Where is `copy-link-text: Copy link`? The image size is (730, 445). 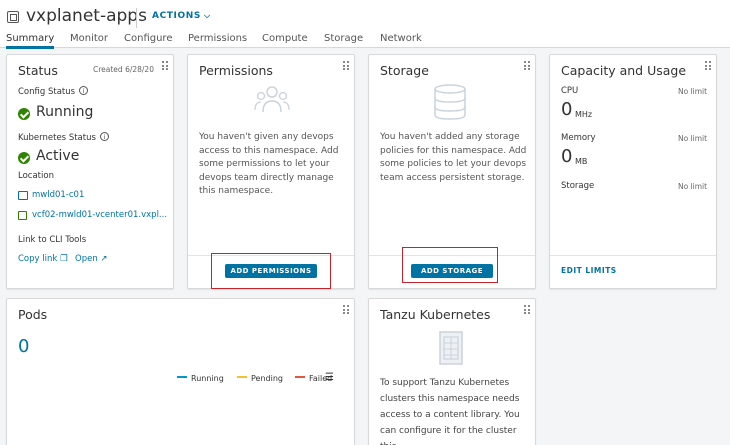
copy-link-text: Copy link is located at coordinates (38, 259).